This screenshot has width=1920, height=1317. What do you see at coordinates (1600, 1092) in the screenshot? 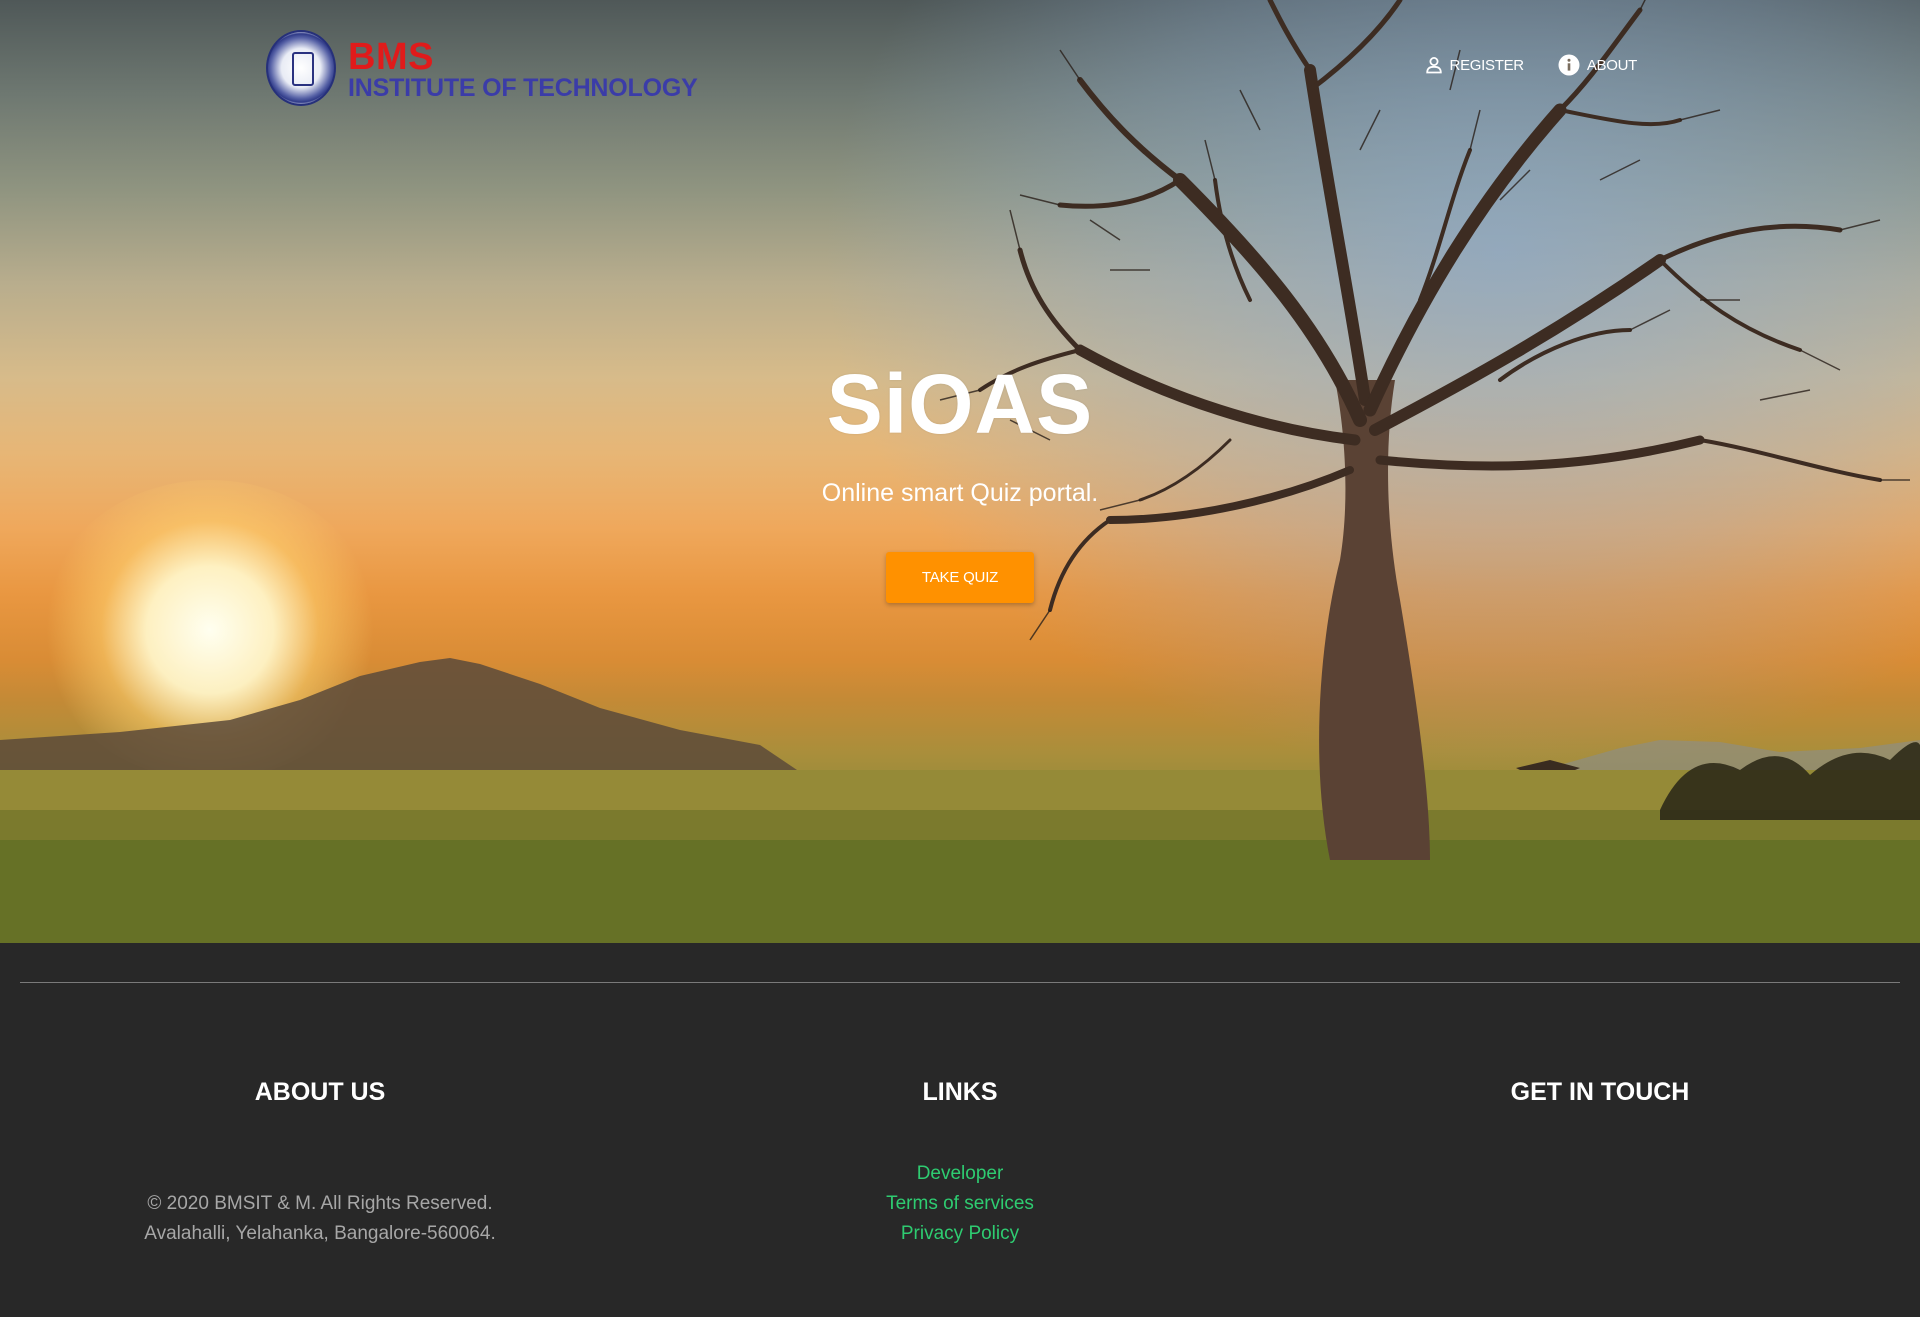
I see `footer-contact-heading: GET IN TOUCH` at bounding box center [1600, 1092].